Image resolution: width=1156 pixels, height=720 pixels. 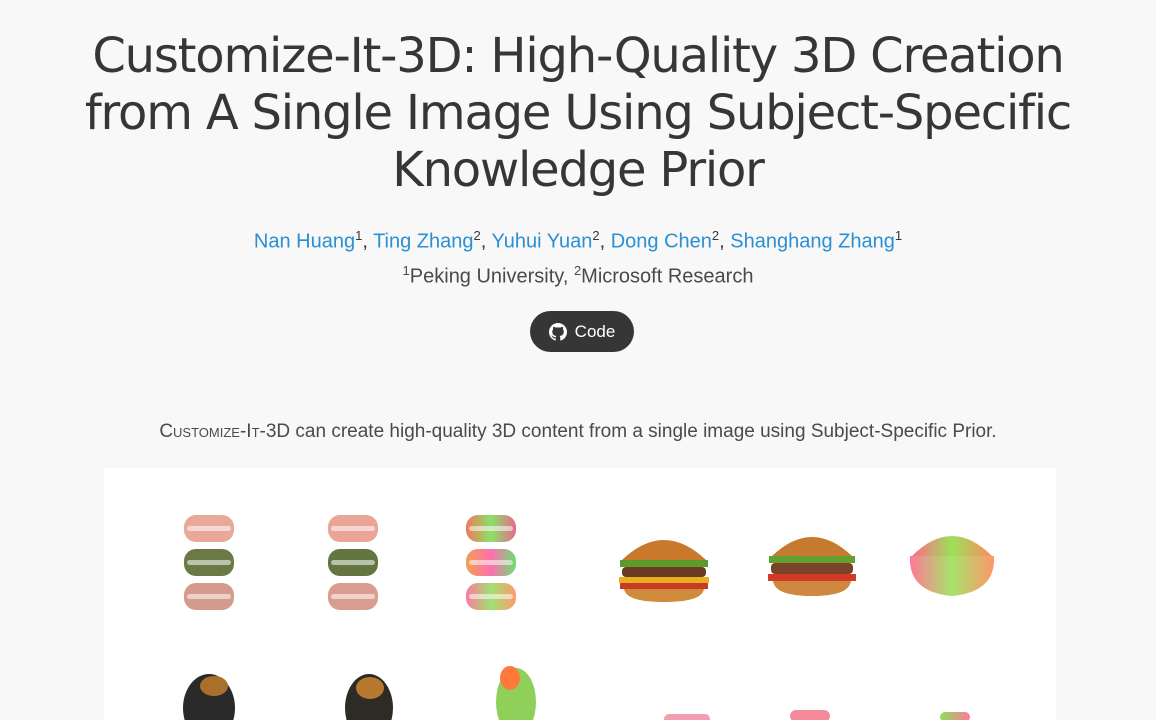 What do you see at coordinates (812, 566) in the screenshot?
I see `burger-reference-image` at bounding box center [812, 566].